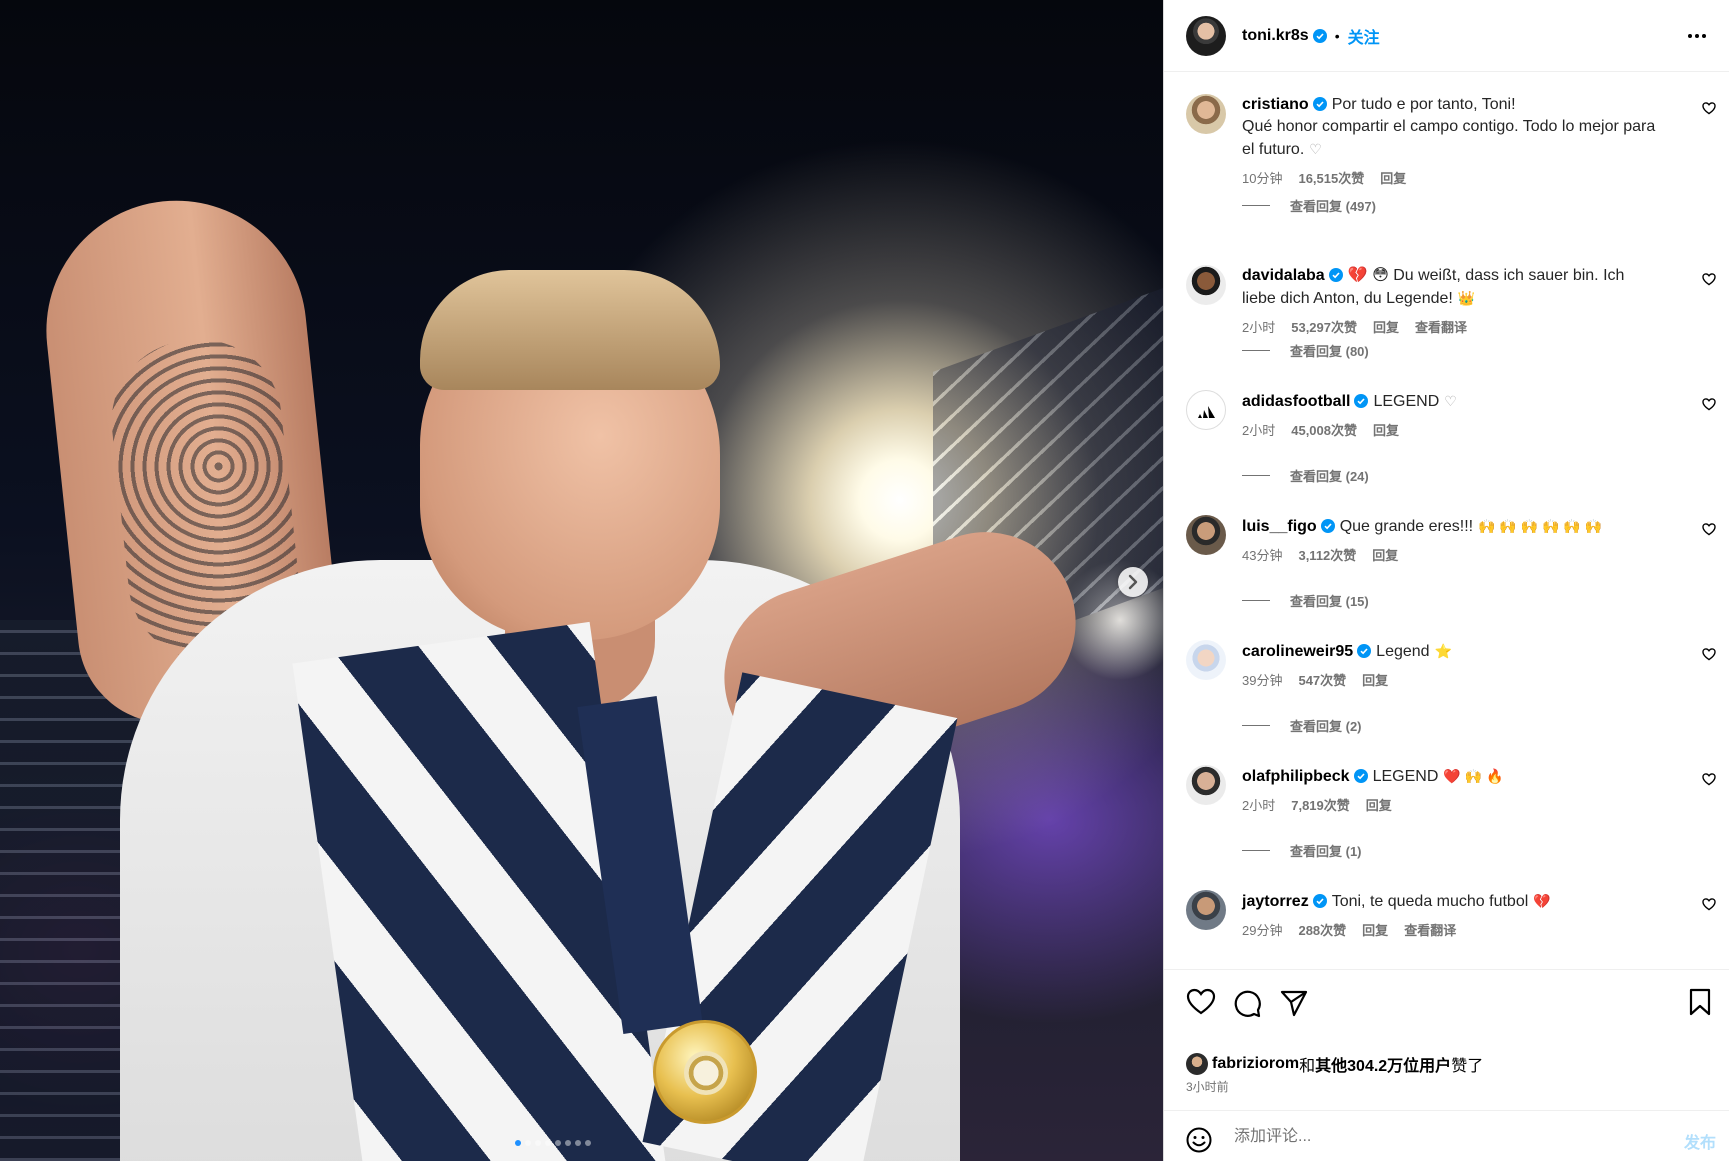  Describe the element at coordinates (1540, 526) in the screenshot. I see `comment-emoji: 🙌 🙌 🙌 🙌 🙌 🙌` at that location.